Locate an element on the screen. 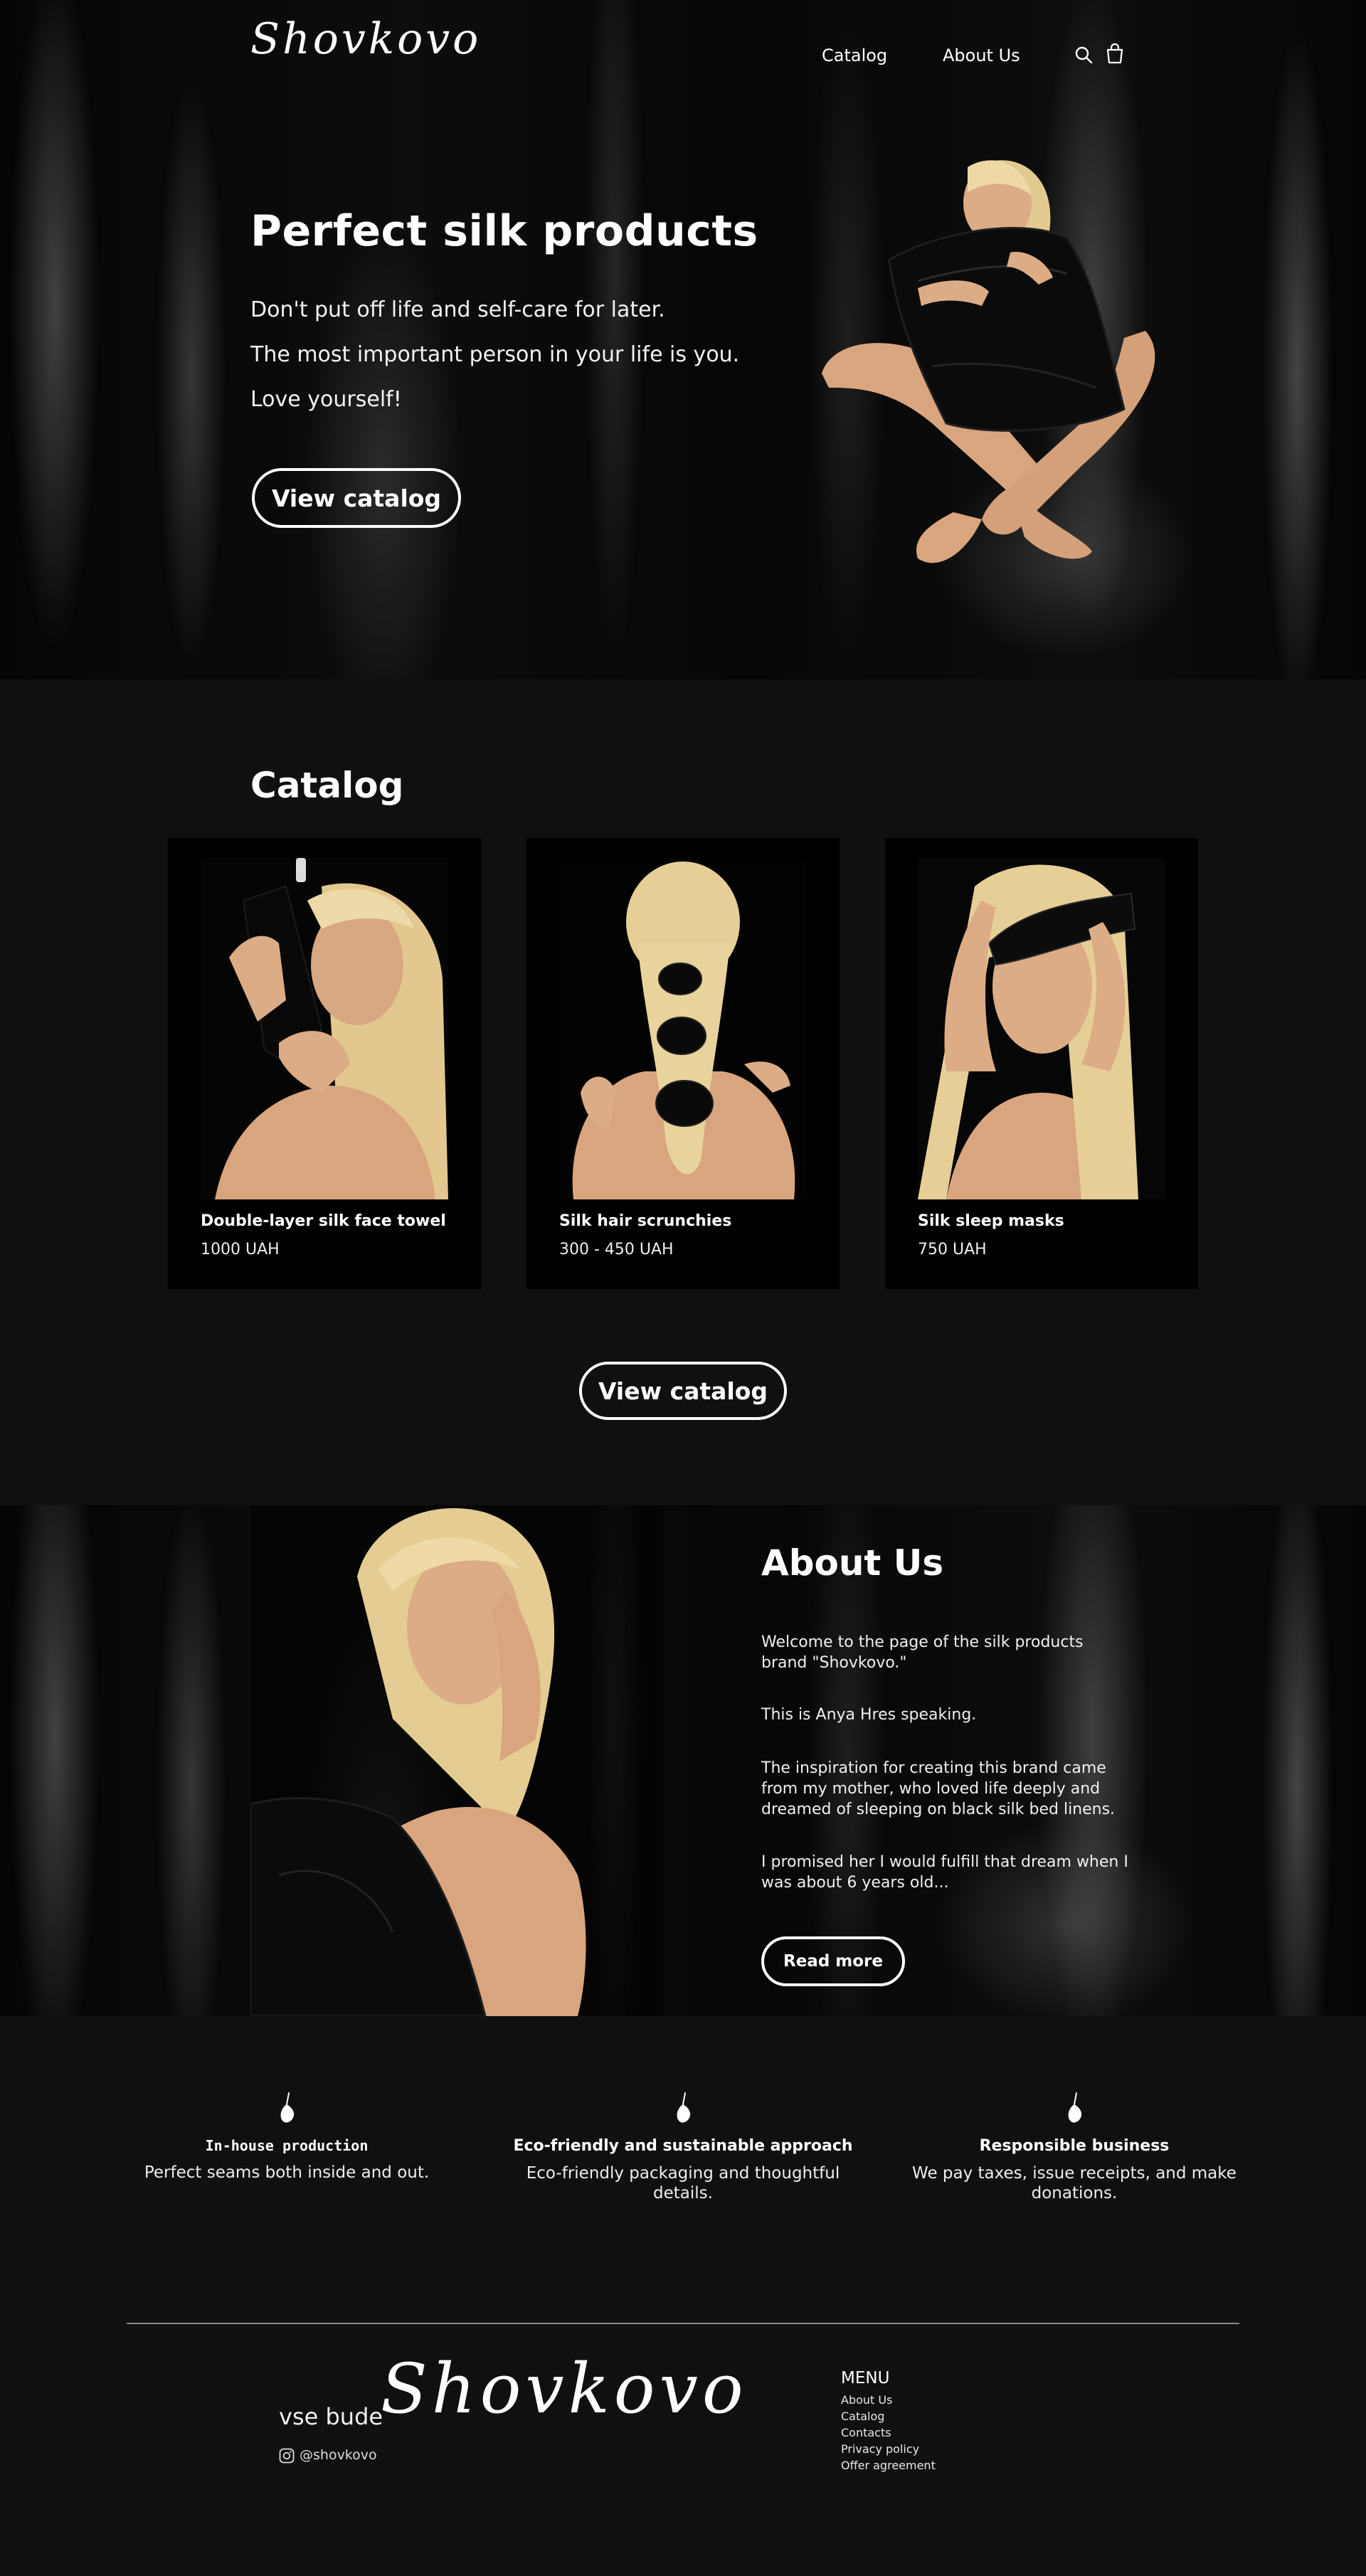 Image resolution: width=1366 pixels, height=2576 pixels. footer-link-privacy: Privacy policy is located at coordinates (880, 2449).